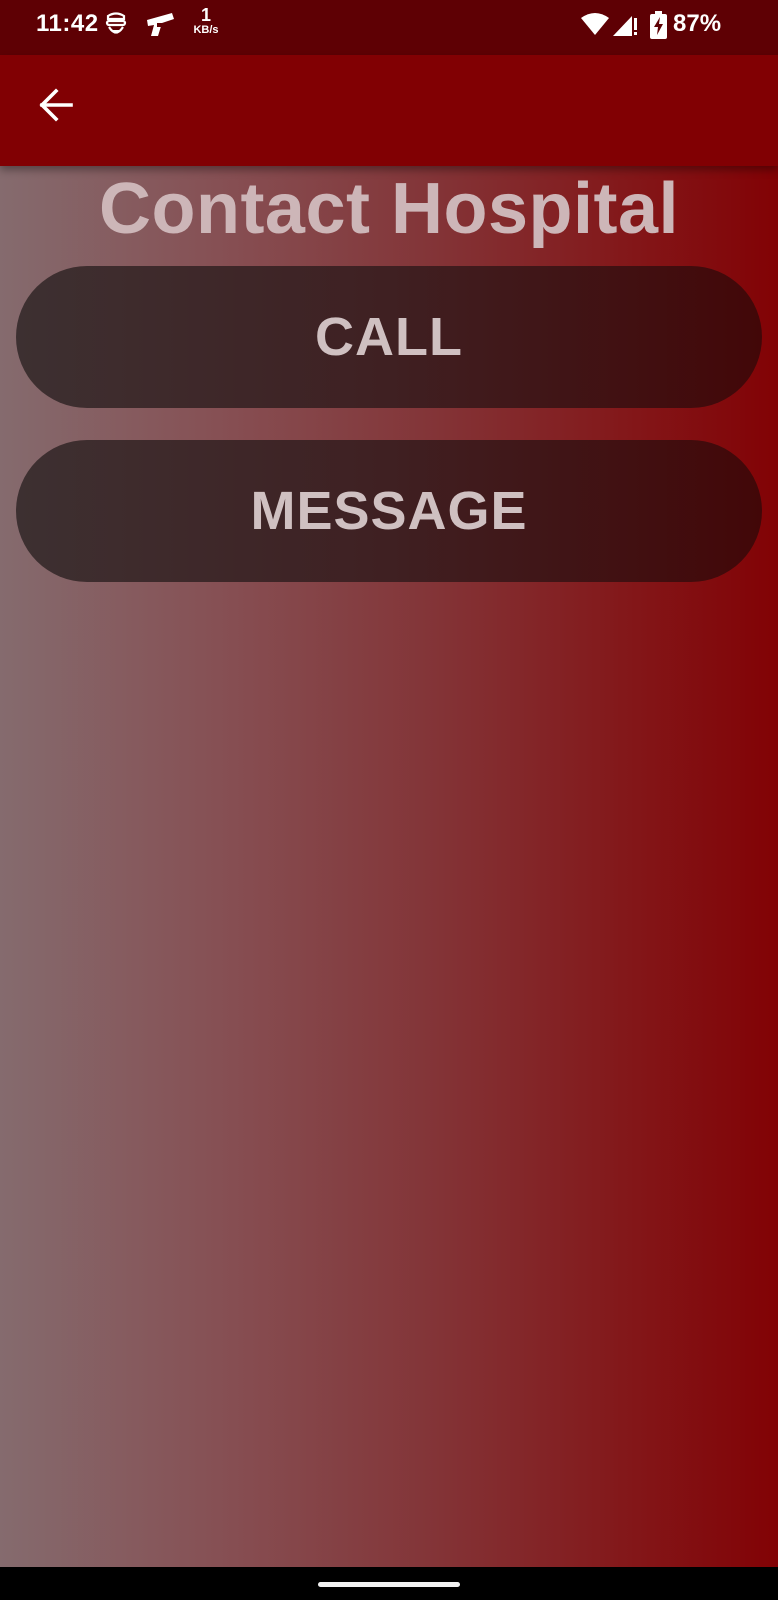 The height and width of the screenshot is (1600, 778). I want to click on call-button-label: CALL, so click(389, 337).